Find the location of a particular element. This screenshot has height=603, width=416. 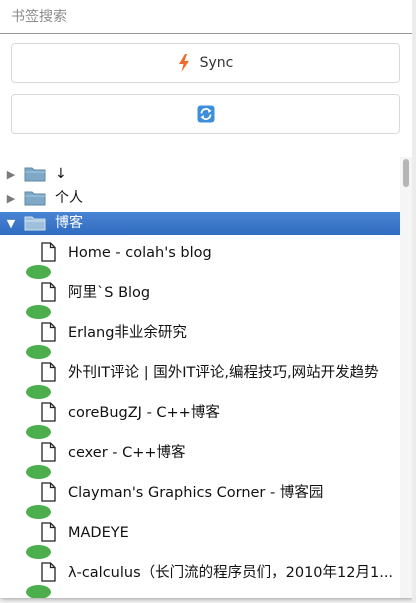

bookmark-item: Clayman's Graphics Corner - 博客园 is located at coordinates (200, 496).